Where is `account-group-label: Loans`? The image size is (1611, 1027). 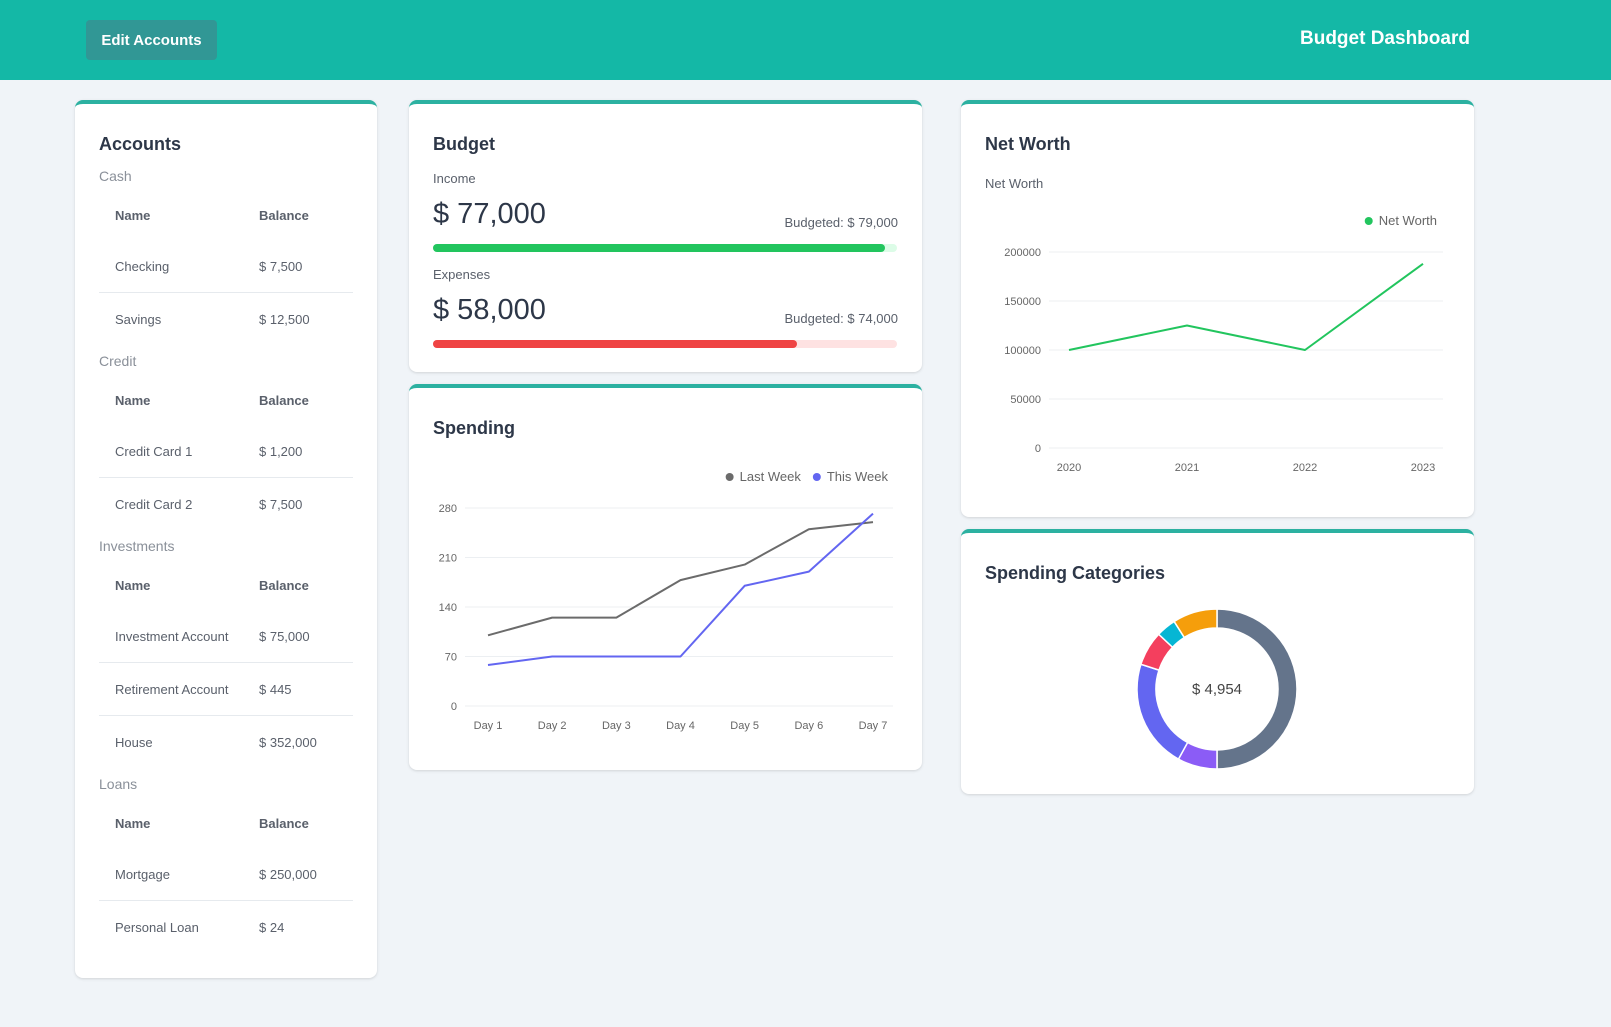
account-group-label: Loans is located at coordinates (118, 784).